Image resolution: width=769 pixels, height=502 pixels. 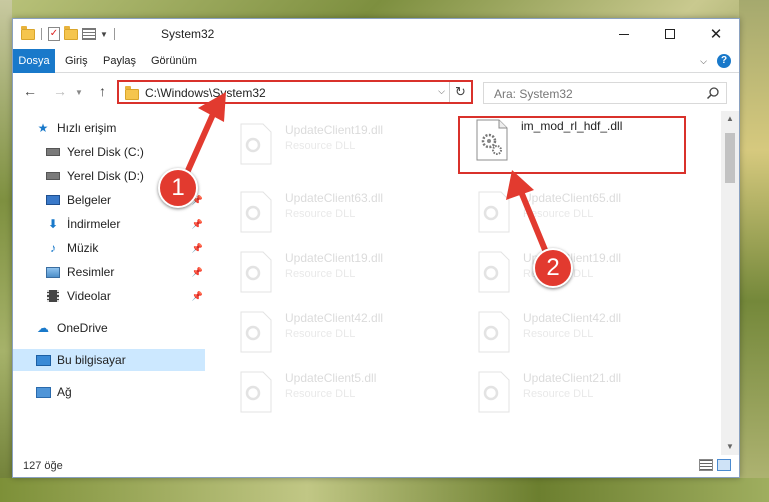 What do you see at coordinates (174, 61) in the screenshot?
I see `tab-view: Görünüm` at bounding box center [174, 61].